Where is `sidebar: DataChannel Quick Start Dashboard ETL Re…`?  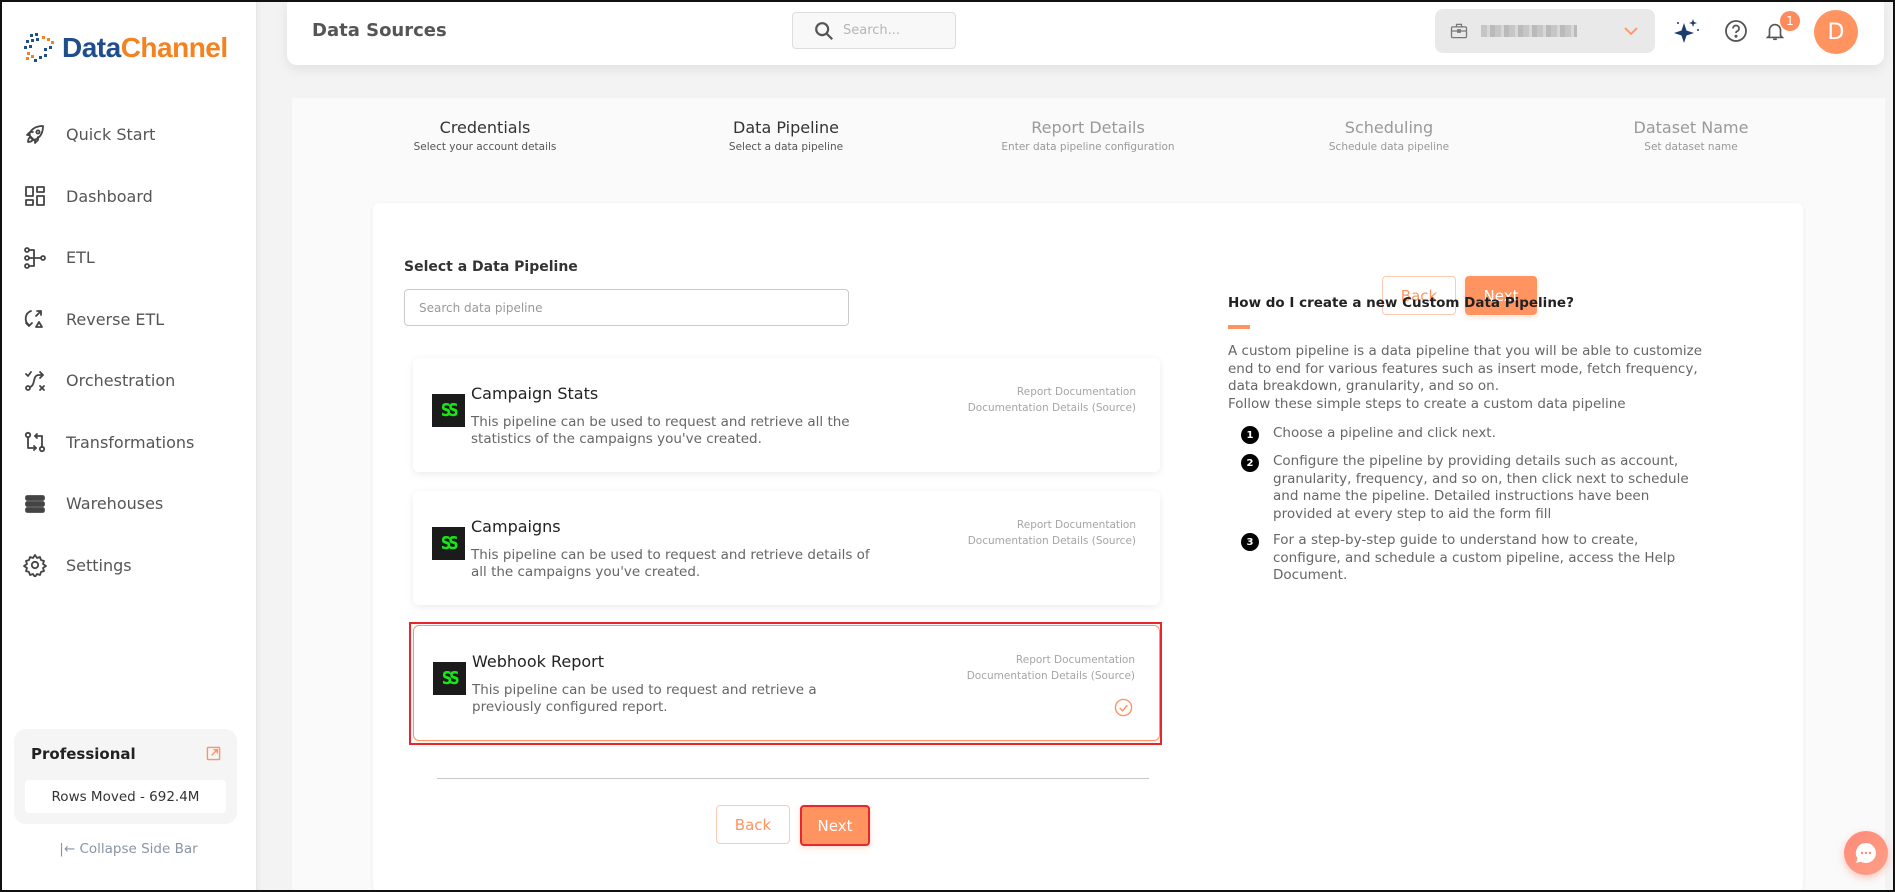
sidebar: DataChannel Quick Start Dashboard ETL Re… is located at coordinates (128, 446).